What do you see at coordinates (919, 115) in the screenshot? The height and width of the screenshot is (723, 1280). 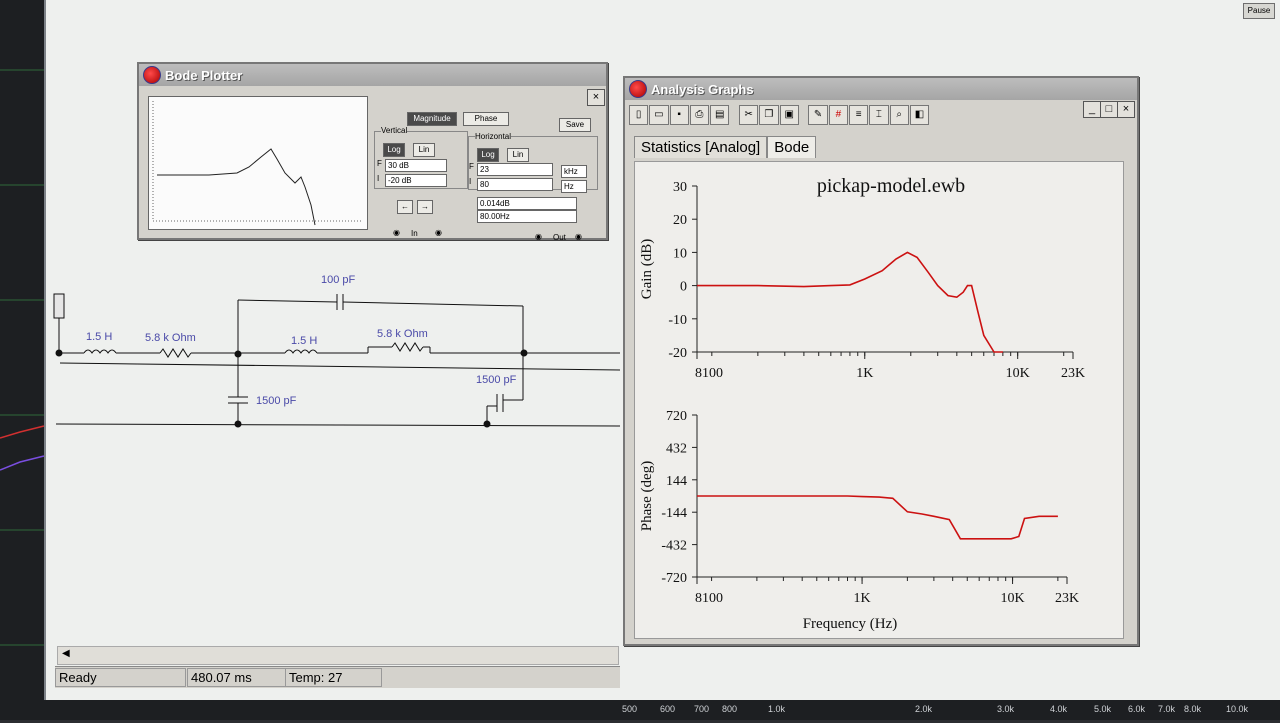 I see `copy-graph-icon: ◧` at bounding box center [919, 115].